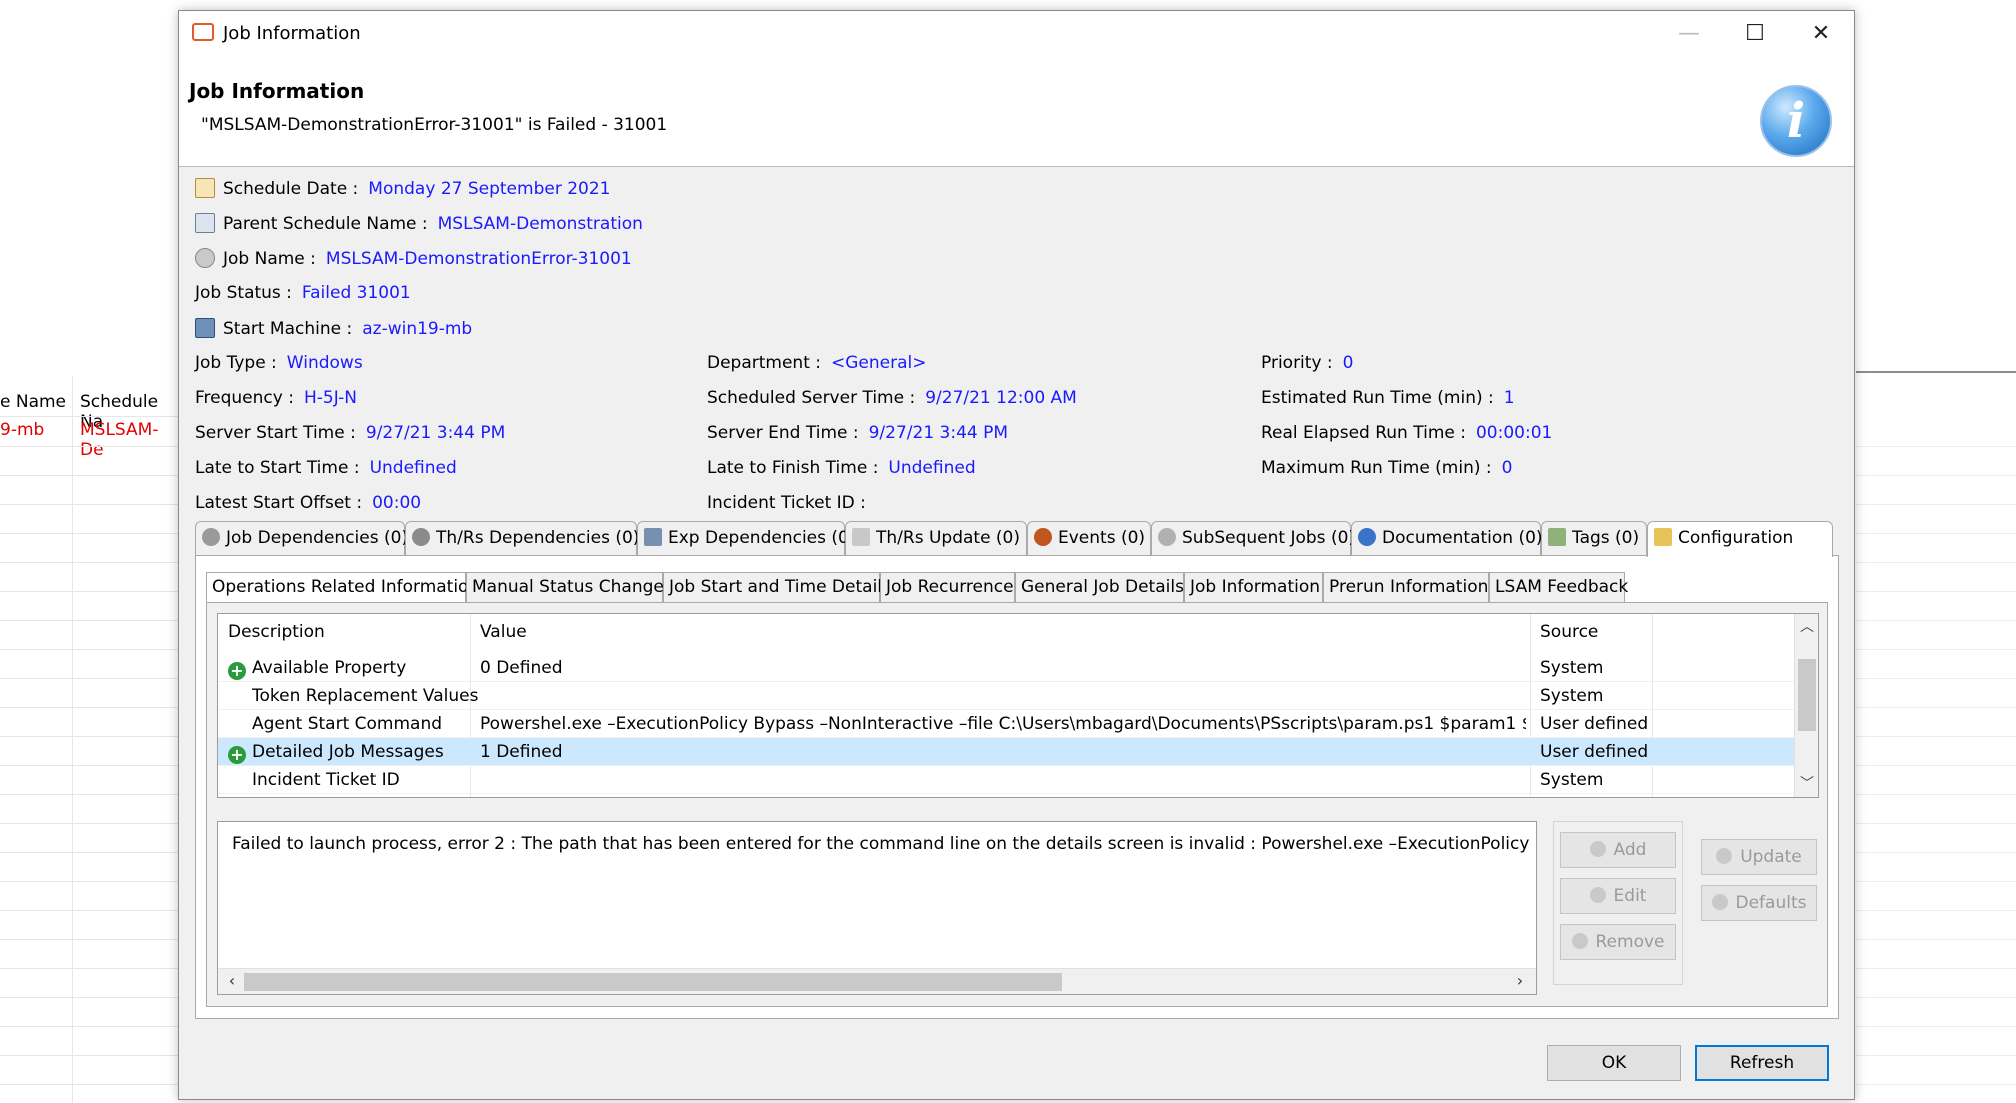  I want to click on subtab-job-start-and-time-details: Job Start and Time Details, so click(777, 587).